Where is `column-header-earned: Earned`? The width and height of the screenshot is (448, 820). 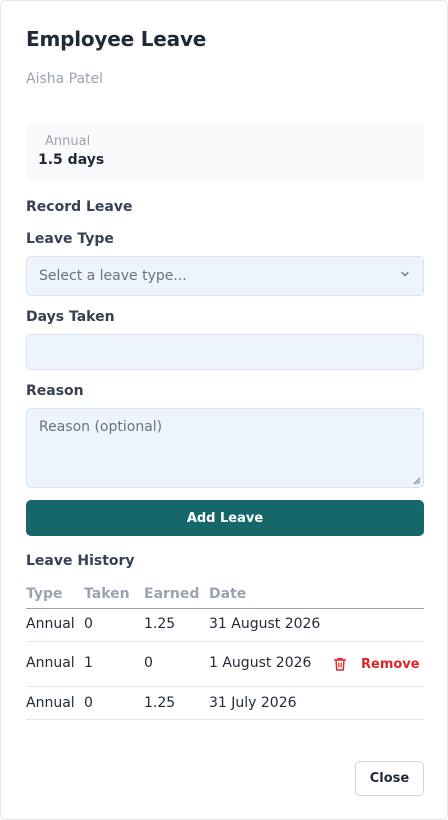 column-header-earned: Earned is located at coordinates (172, 594).